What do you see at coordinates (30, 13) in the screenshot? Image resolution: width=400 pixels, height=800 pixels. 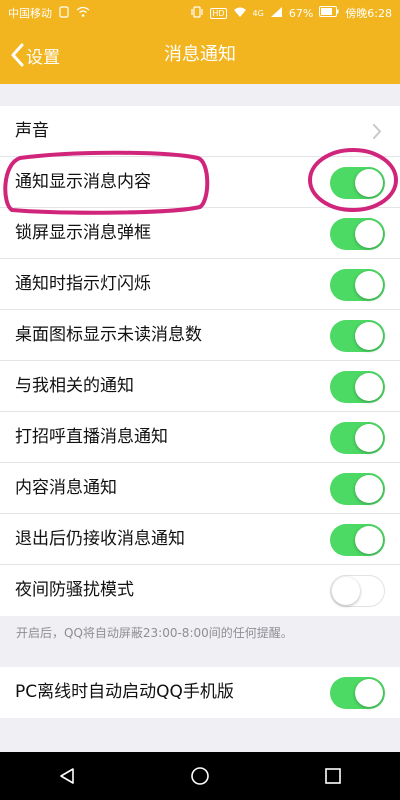 I see `carrier-label: 中国移动` at bounding box center [30, 13].